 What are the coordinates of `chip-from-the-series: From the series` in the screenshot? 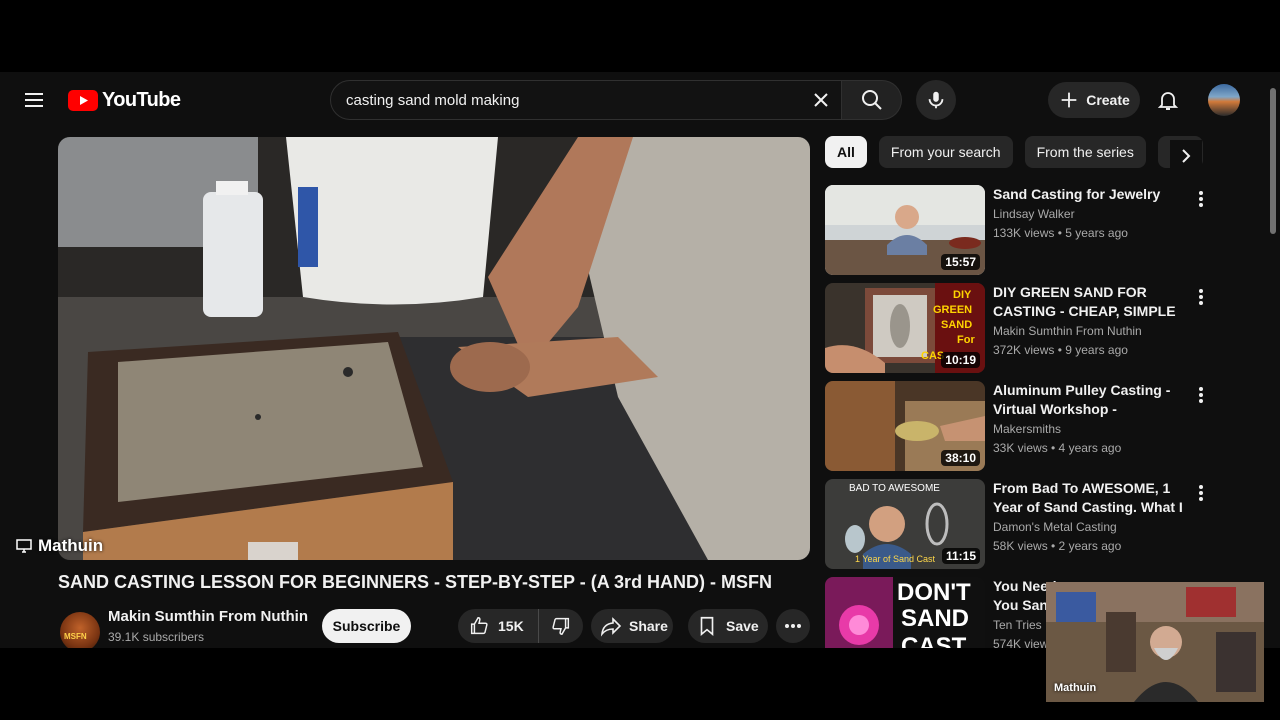 It's located at (1085, 152).